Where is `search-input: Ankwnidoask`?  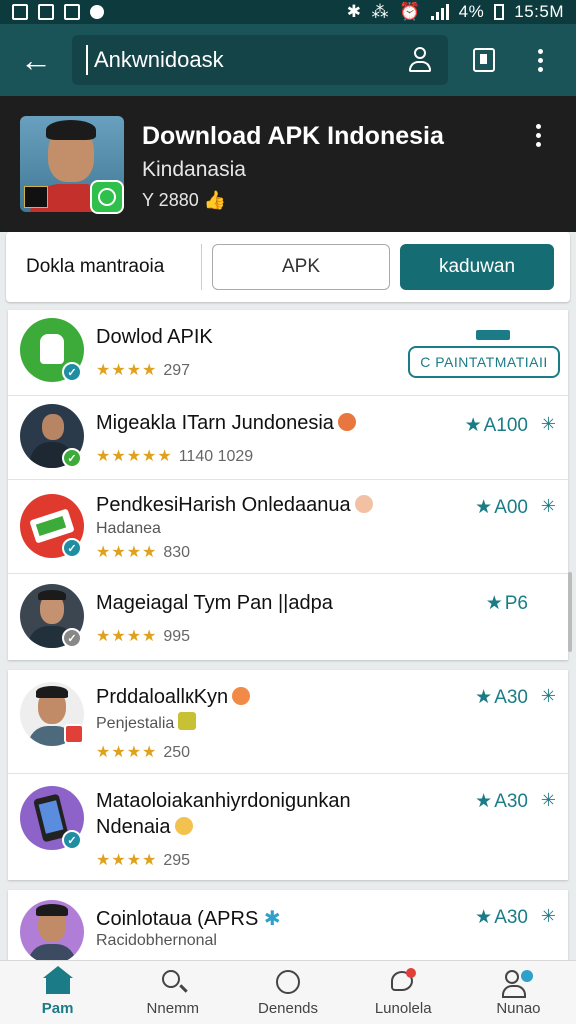 search-input: Ankwnidoask is located at coordinates (260, 60).